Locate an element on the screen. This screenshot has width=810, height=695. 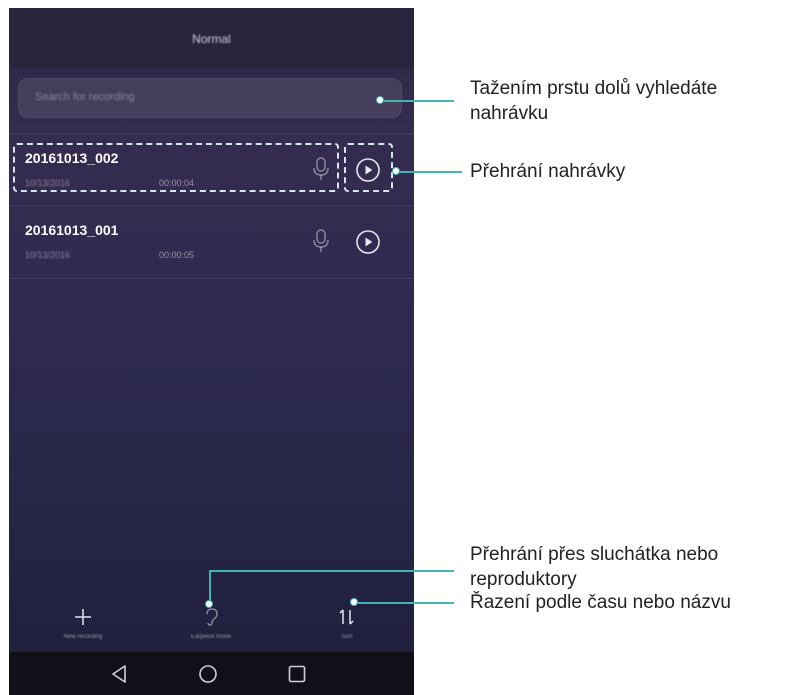
annotation-line: reproduktory is located at coordinates (523, 579).